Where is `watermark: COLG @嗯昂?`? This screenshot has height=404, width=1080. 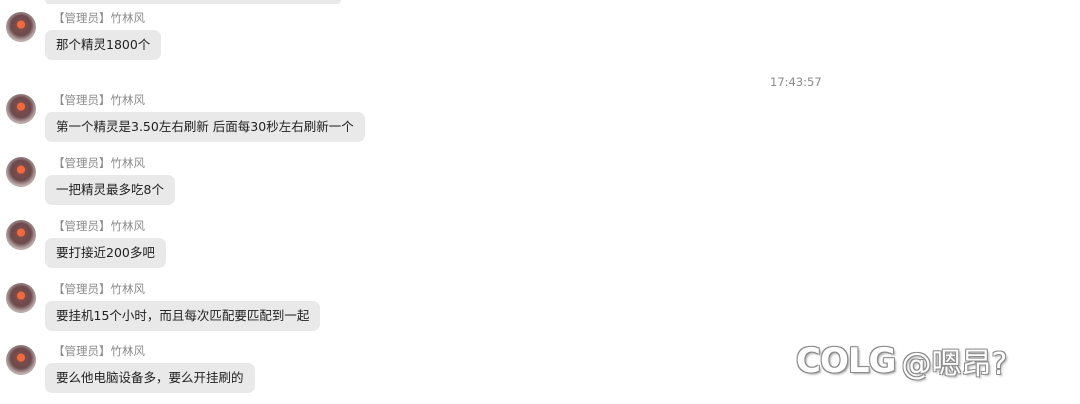 watermark: COLG @嗯昂? is located at coordinates (901, 361).